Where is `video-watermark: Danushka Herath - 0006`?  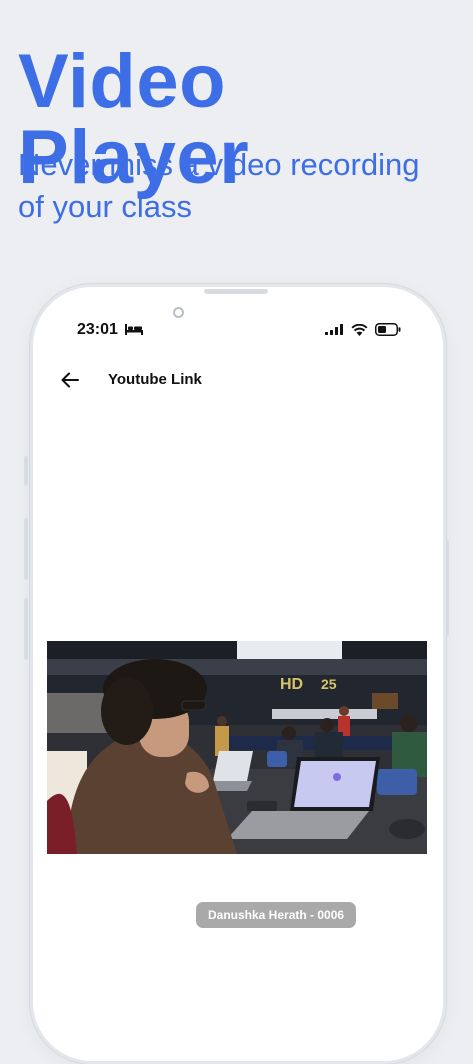
video-watermark: Danushka Herath - 0006 is located at coordinates (276, 915).